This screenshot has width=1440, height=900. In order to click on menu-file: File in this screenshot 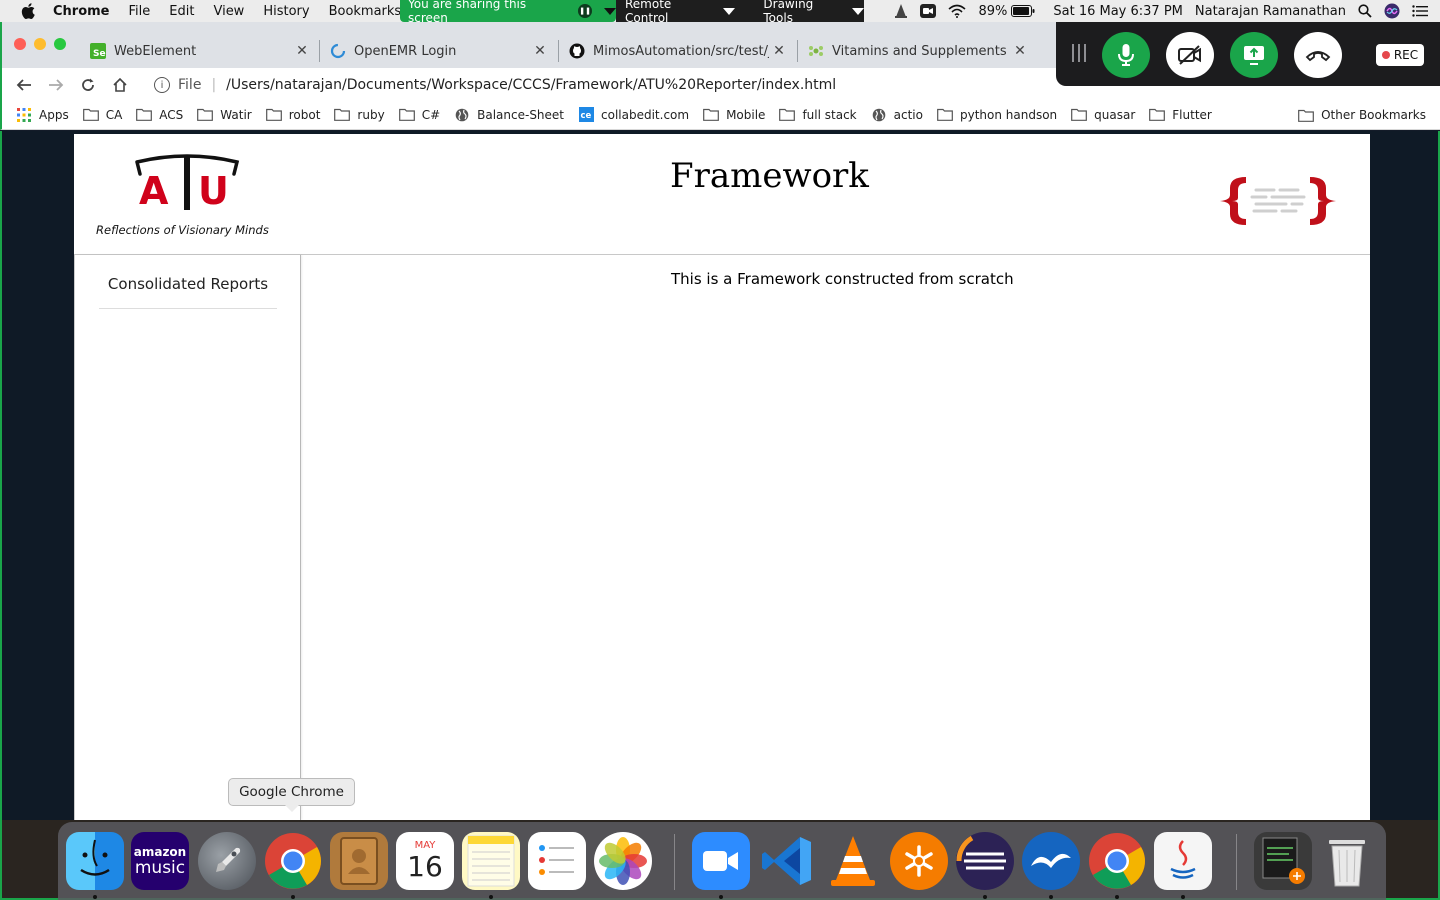, I will do `click(140, 11)`.